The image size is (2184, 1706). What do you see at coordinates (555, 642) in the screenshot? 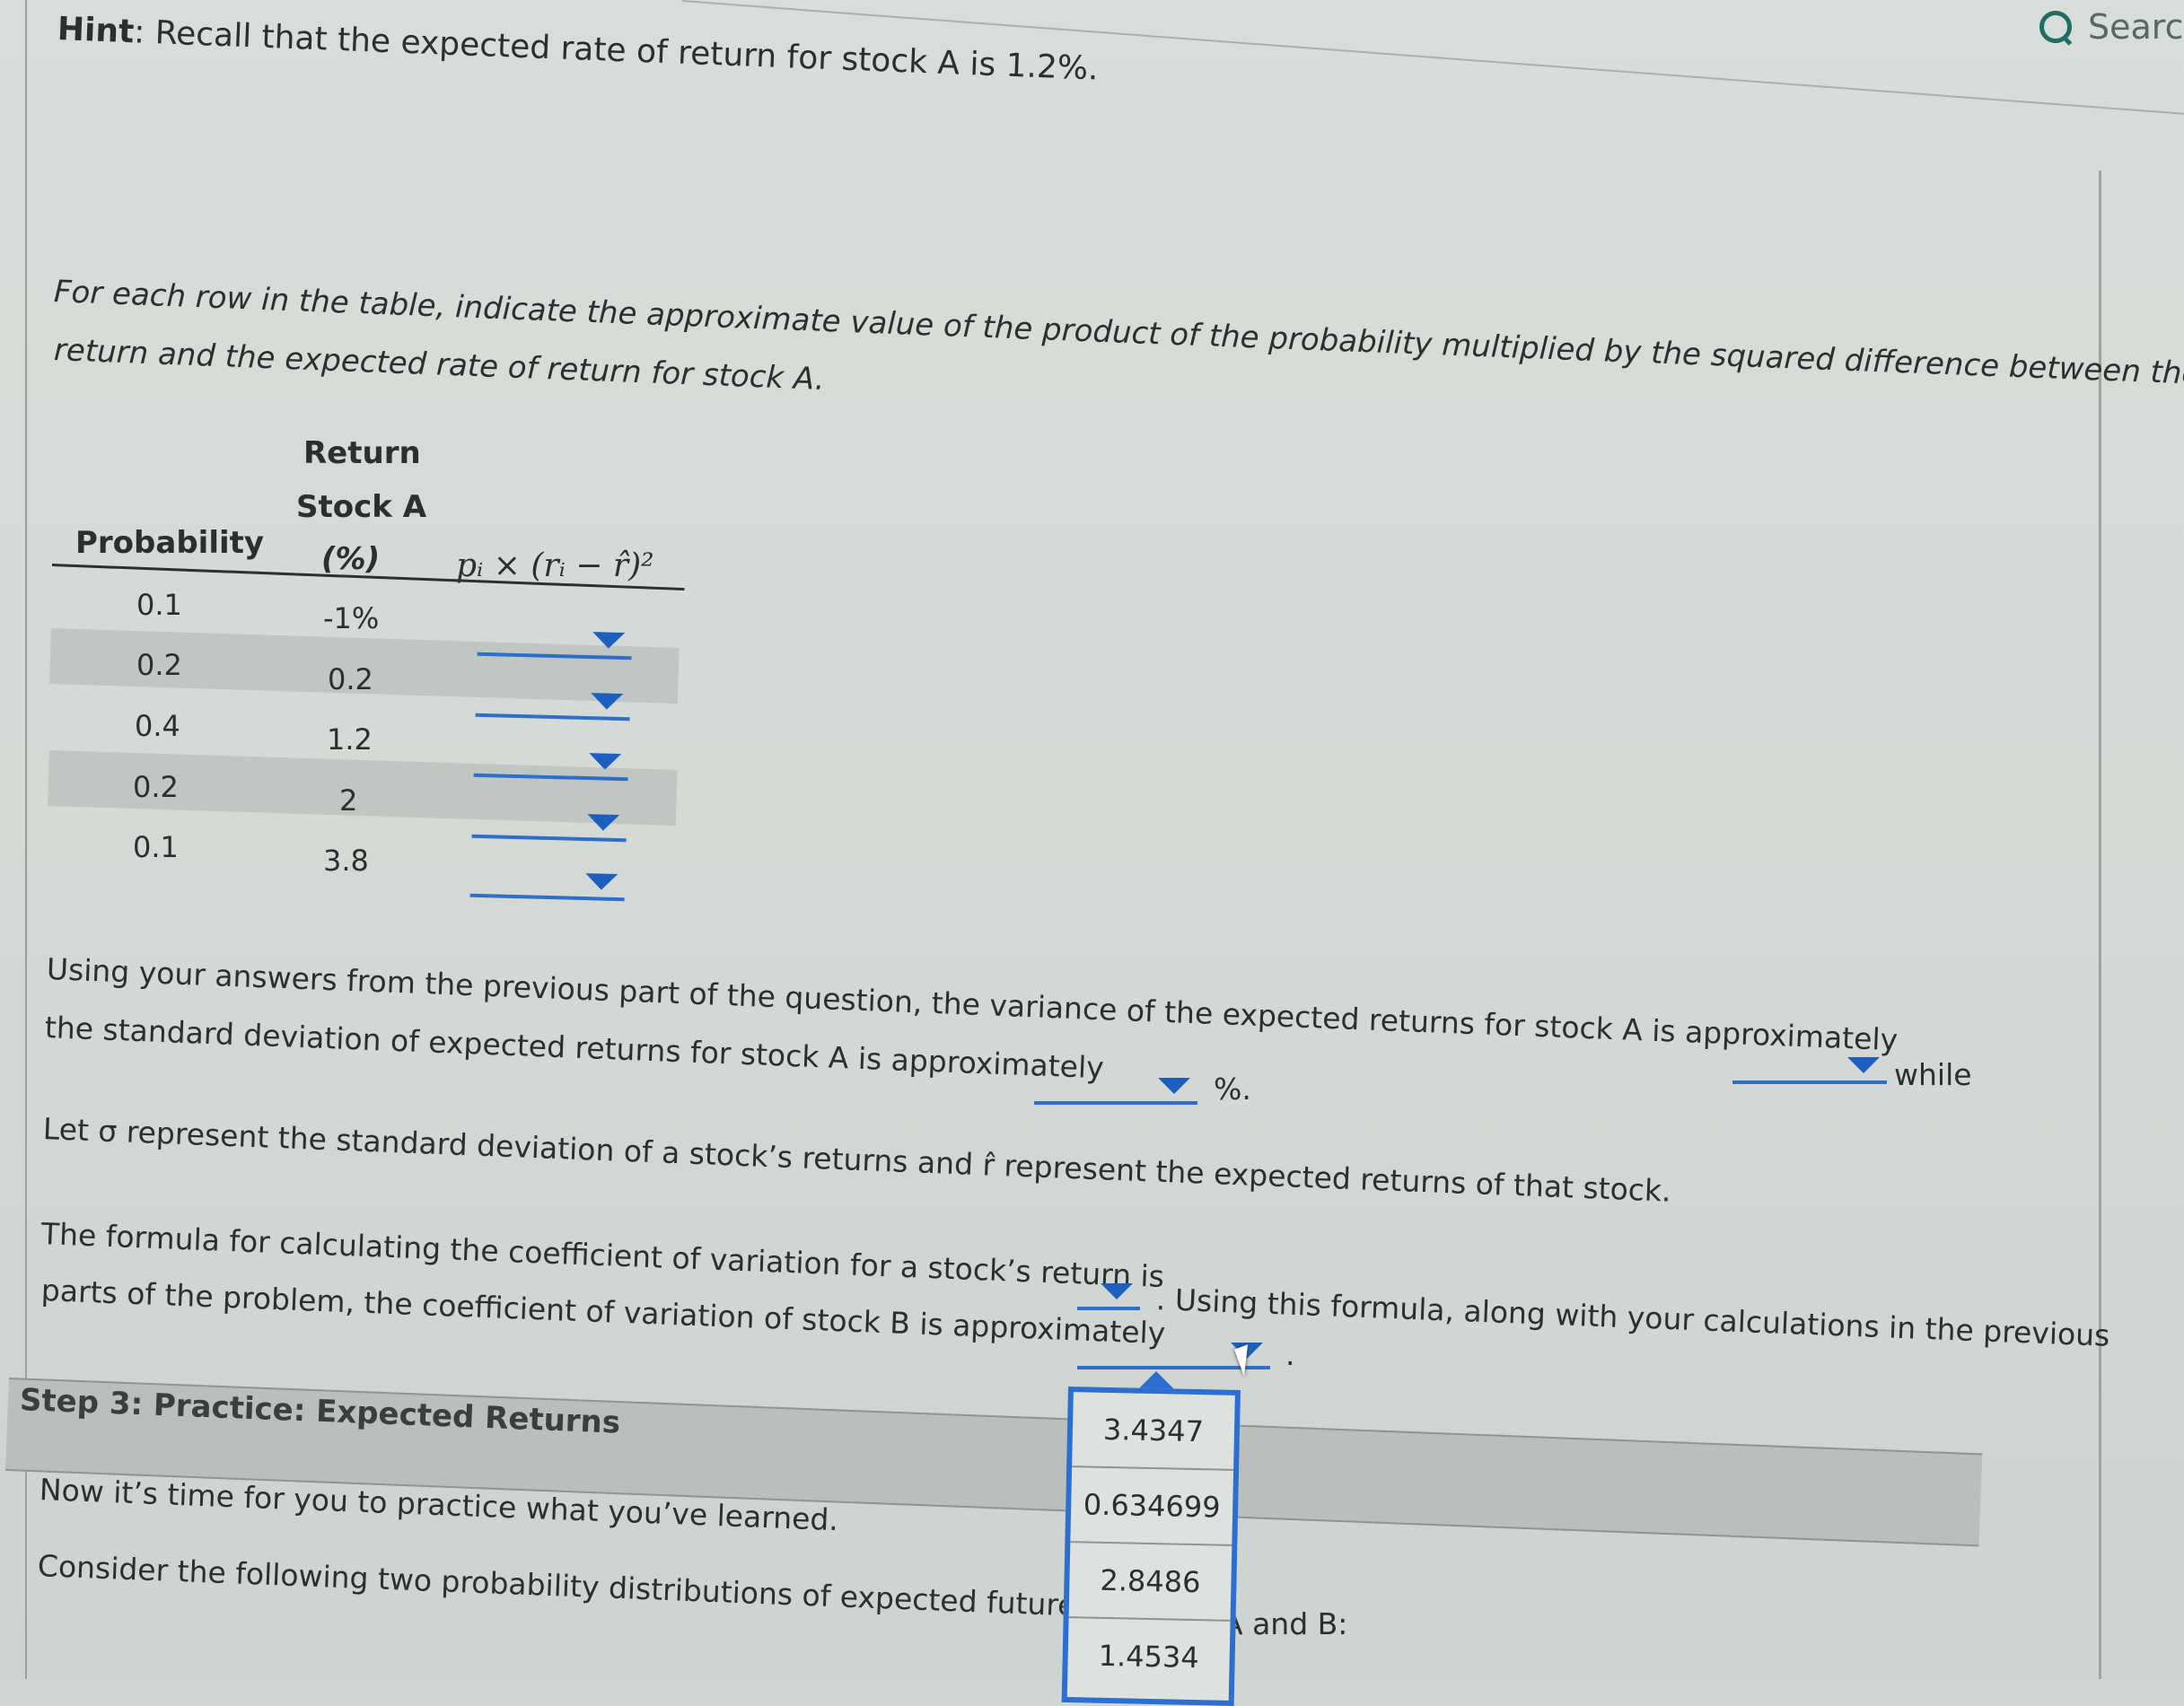
I see `row1-product-dropdown` at bounding box center [555, 642].